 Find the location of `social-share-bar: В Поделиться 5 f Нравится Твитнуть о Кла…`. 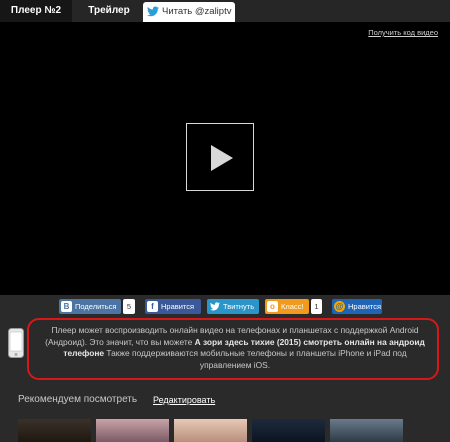

social-share-bar: В Поделиться 5 f Нравится Твитнуть о Кла… is located at coordinates (225, 307).